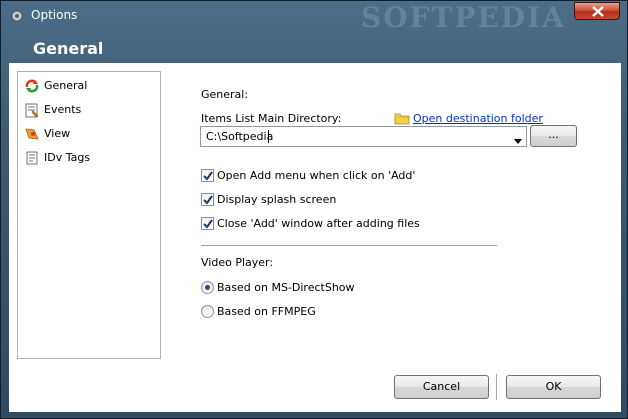 This screenshot has width=628, height=419. I want to click on sidebar-item-label: Events, so click(63, 109).